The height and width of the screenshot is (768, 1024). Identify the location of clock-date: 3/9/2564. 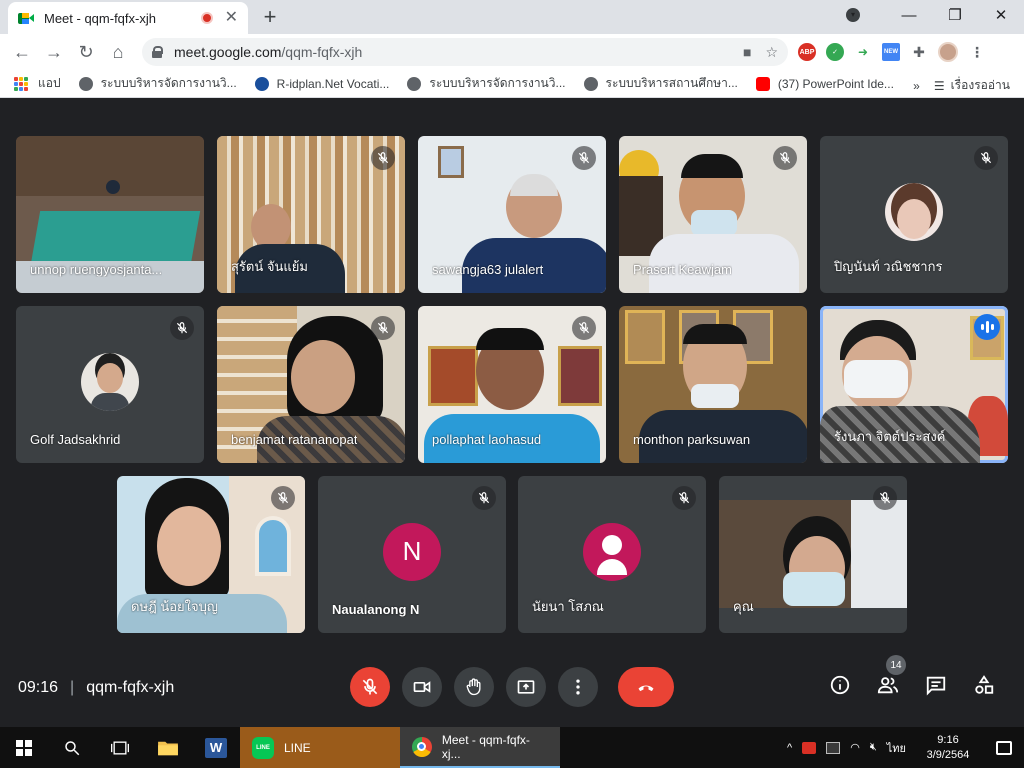
(948, 754).